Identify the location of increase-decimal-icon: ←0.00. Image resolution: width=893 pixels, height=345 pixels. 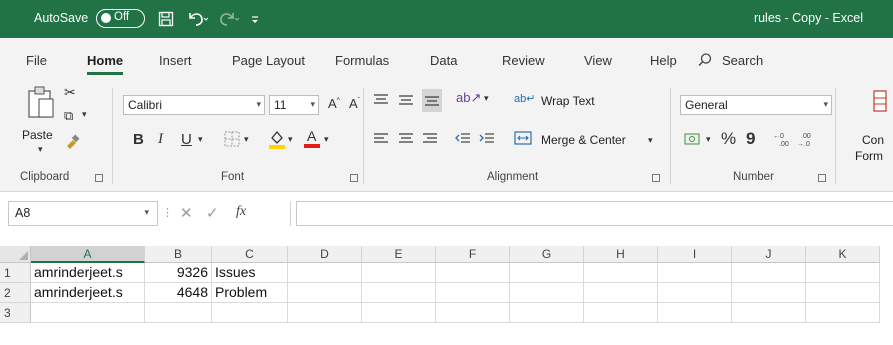
(783, 140).